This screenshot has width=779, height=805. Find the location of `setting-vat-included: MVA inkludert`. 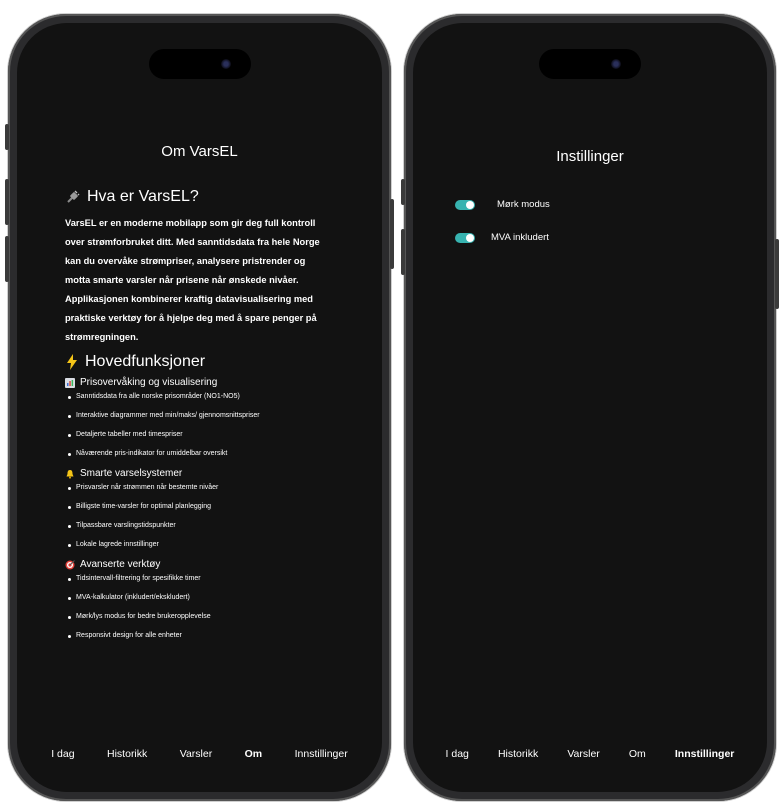

setting-vat-included: MVA inkludert is located at coordinates (502, 237).